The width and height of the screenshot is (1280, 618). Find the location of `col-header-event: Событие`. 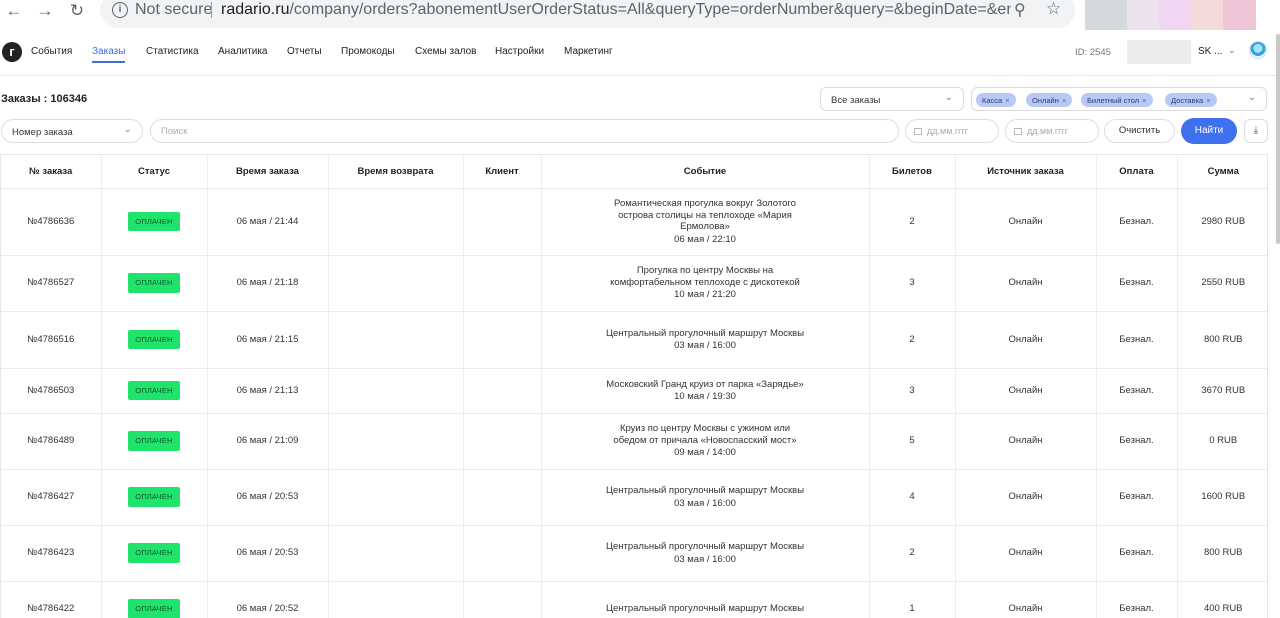

col-header-event: Событие is located at coordinates (705, 172).